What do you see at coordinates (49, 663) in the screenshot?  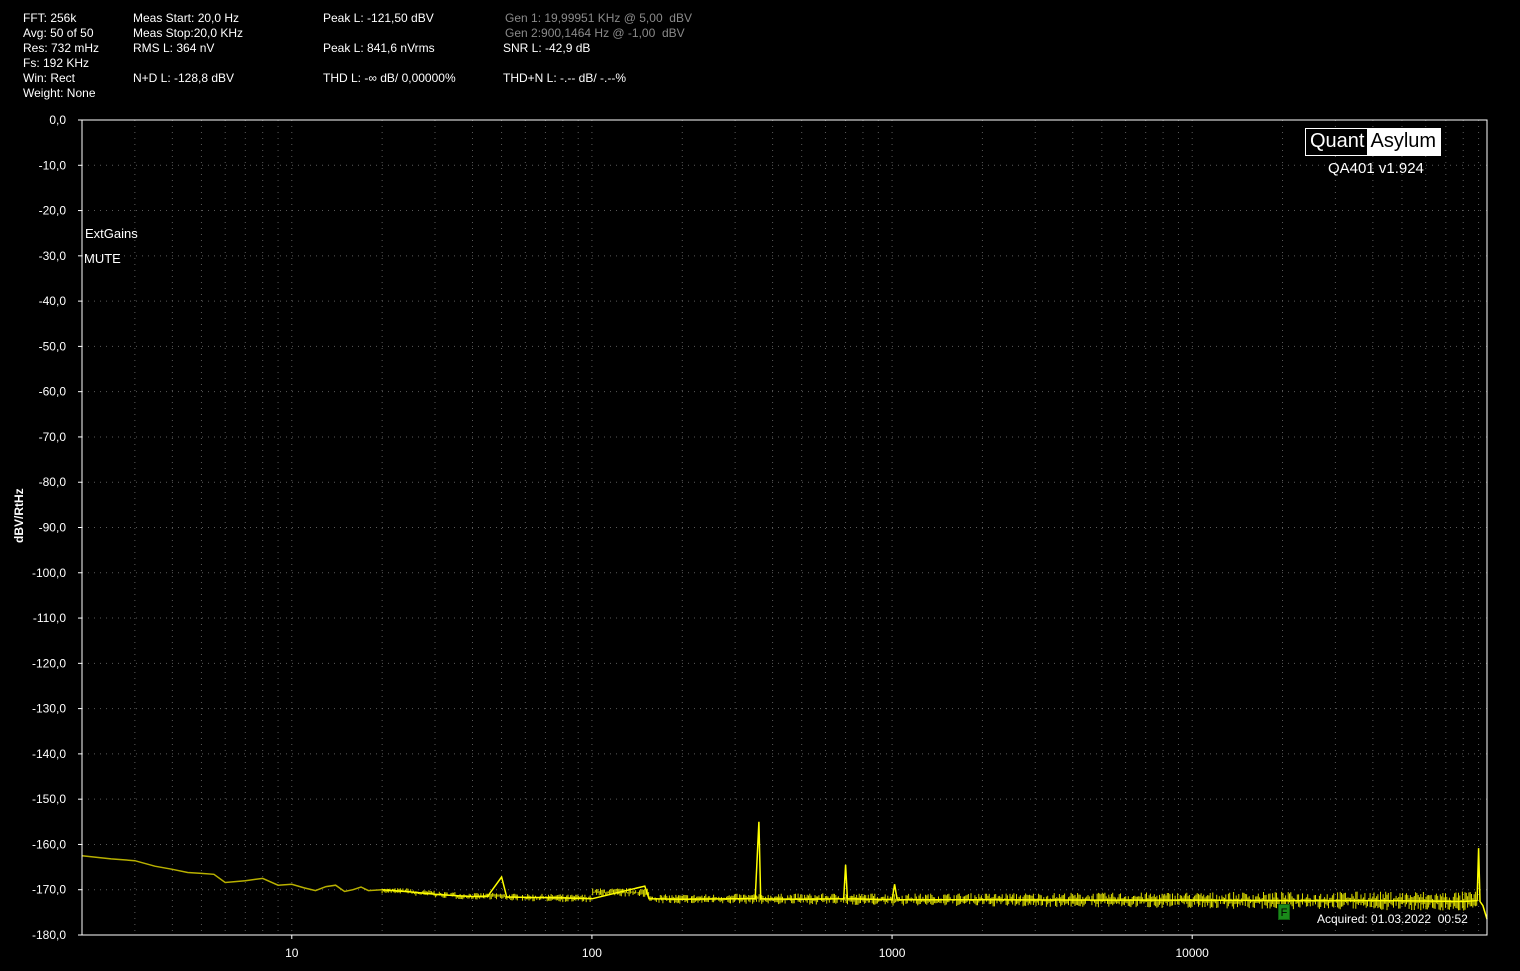 I see `y-tick-label: -120,0` at bounding box center [49, 663].